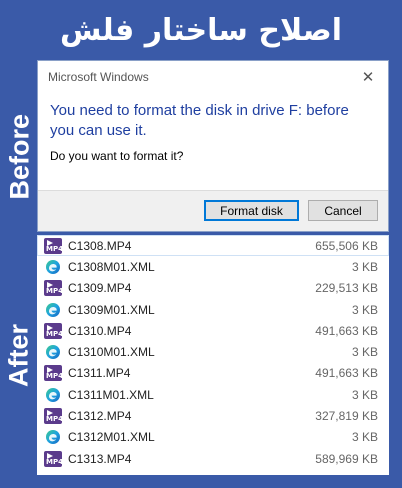  I want to click on dialog-title: Microsoft Windows, so click(98, 77).